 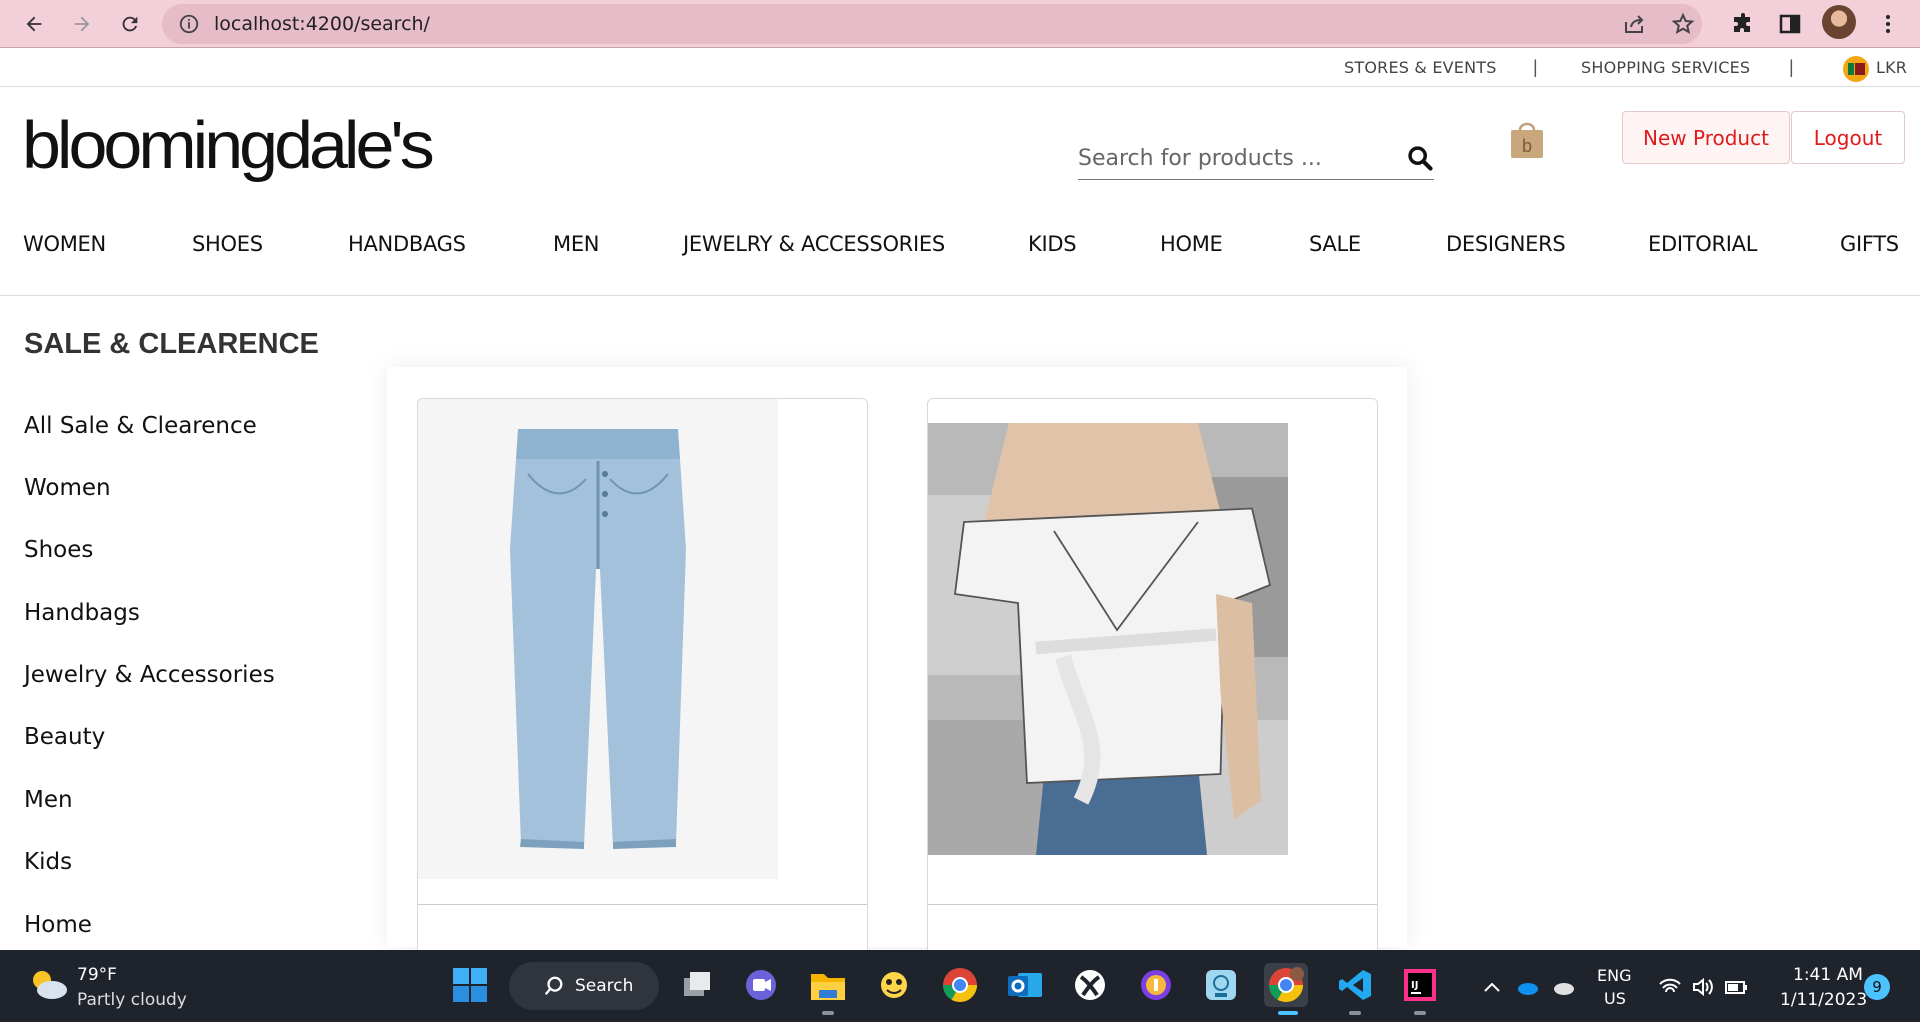 What do you see at coordinates (1052, 244) in the screenshot?
I see `nav-kids: KIDS` at bounding box center [1052, 244].